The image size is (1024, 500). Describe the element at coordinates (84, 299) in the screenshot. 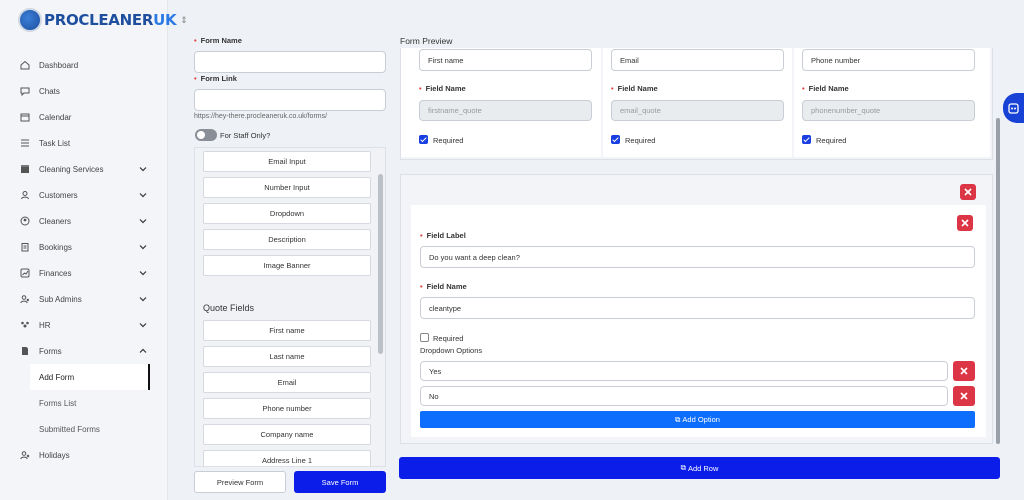

I see `sidebar-item-sub-admins: Sub Admins` at that location.